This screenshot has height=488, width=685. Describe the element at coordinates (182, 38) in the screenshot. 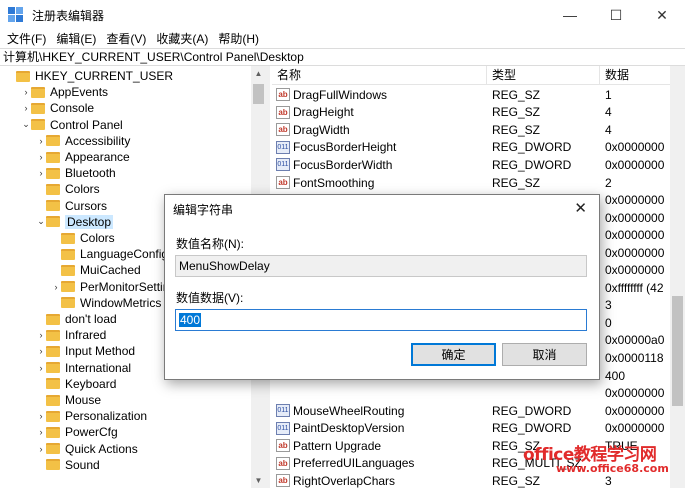

I see `menu-favorites: 收藏夹(A)` at that location.